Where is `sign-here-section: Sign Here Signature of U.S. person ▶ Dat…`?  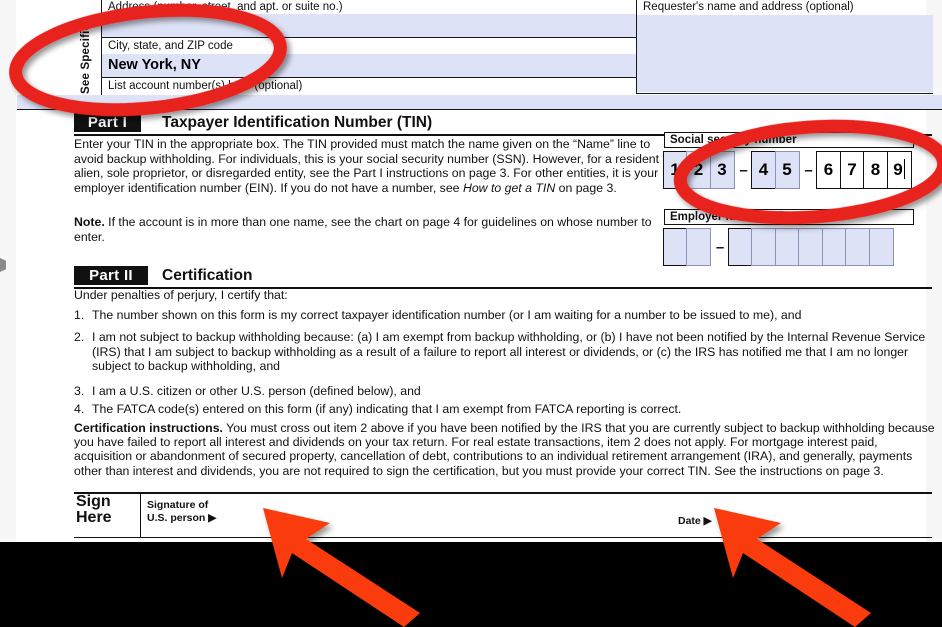 sign-here-section: Sign Here Signature of U.S. person ▶ Dat… is located at coordinates (503, 515).